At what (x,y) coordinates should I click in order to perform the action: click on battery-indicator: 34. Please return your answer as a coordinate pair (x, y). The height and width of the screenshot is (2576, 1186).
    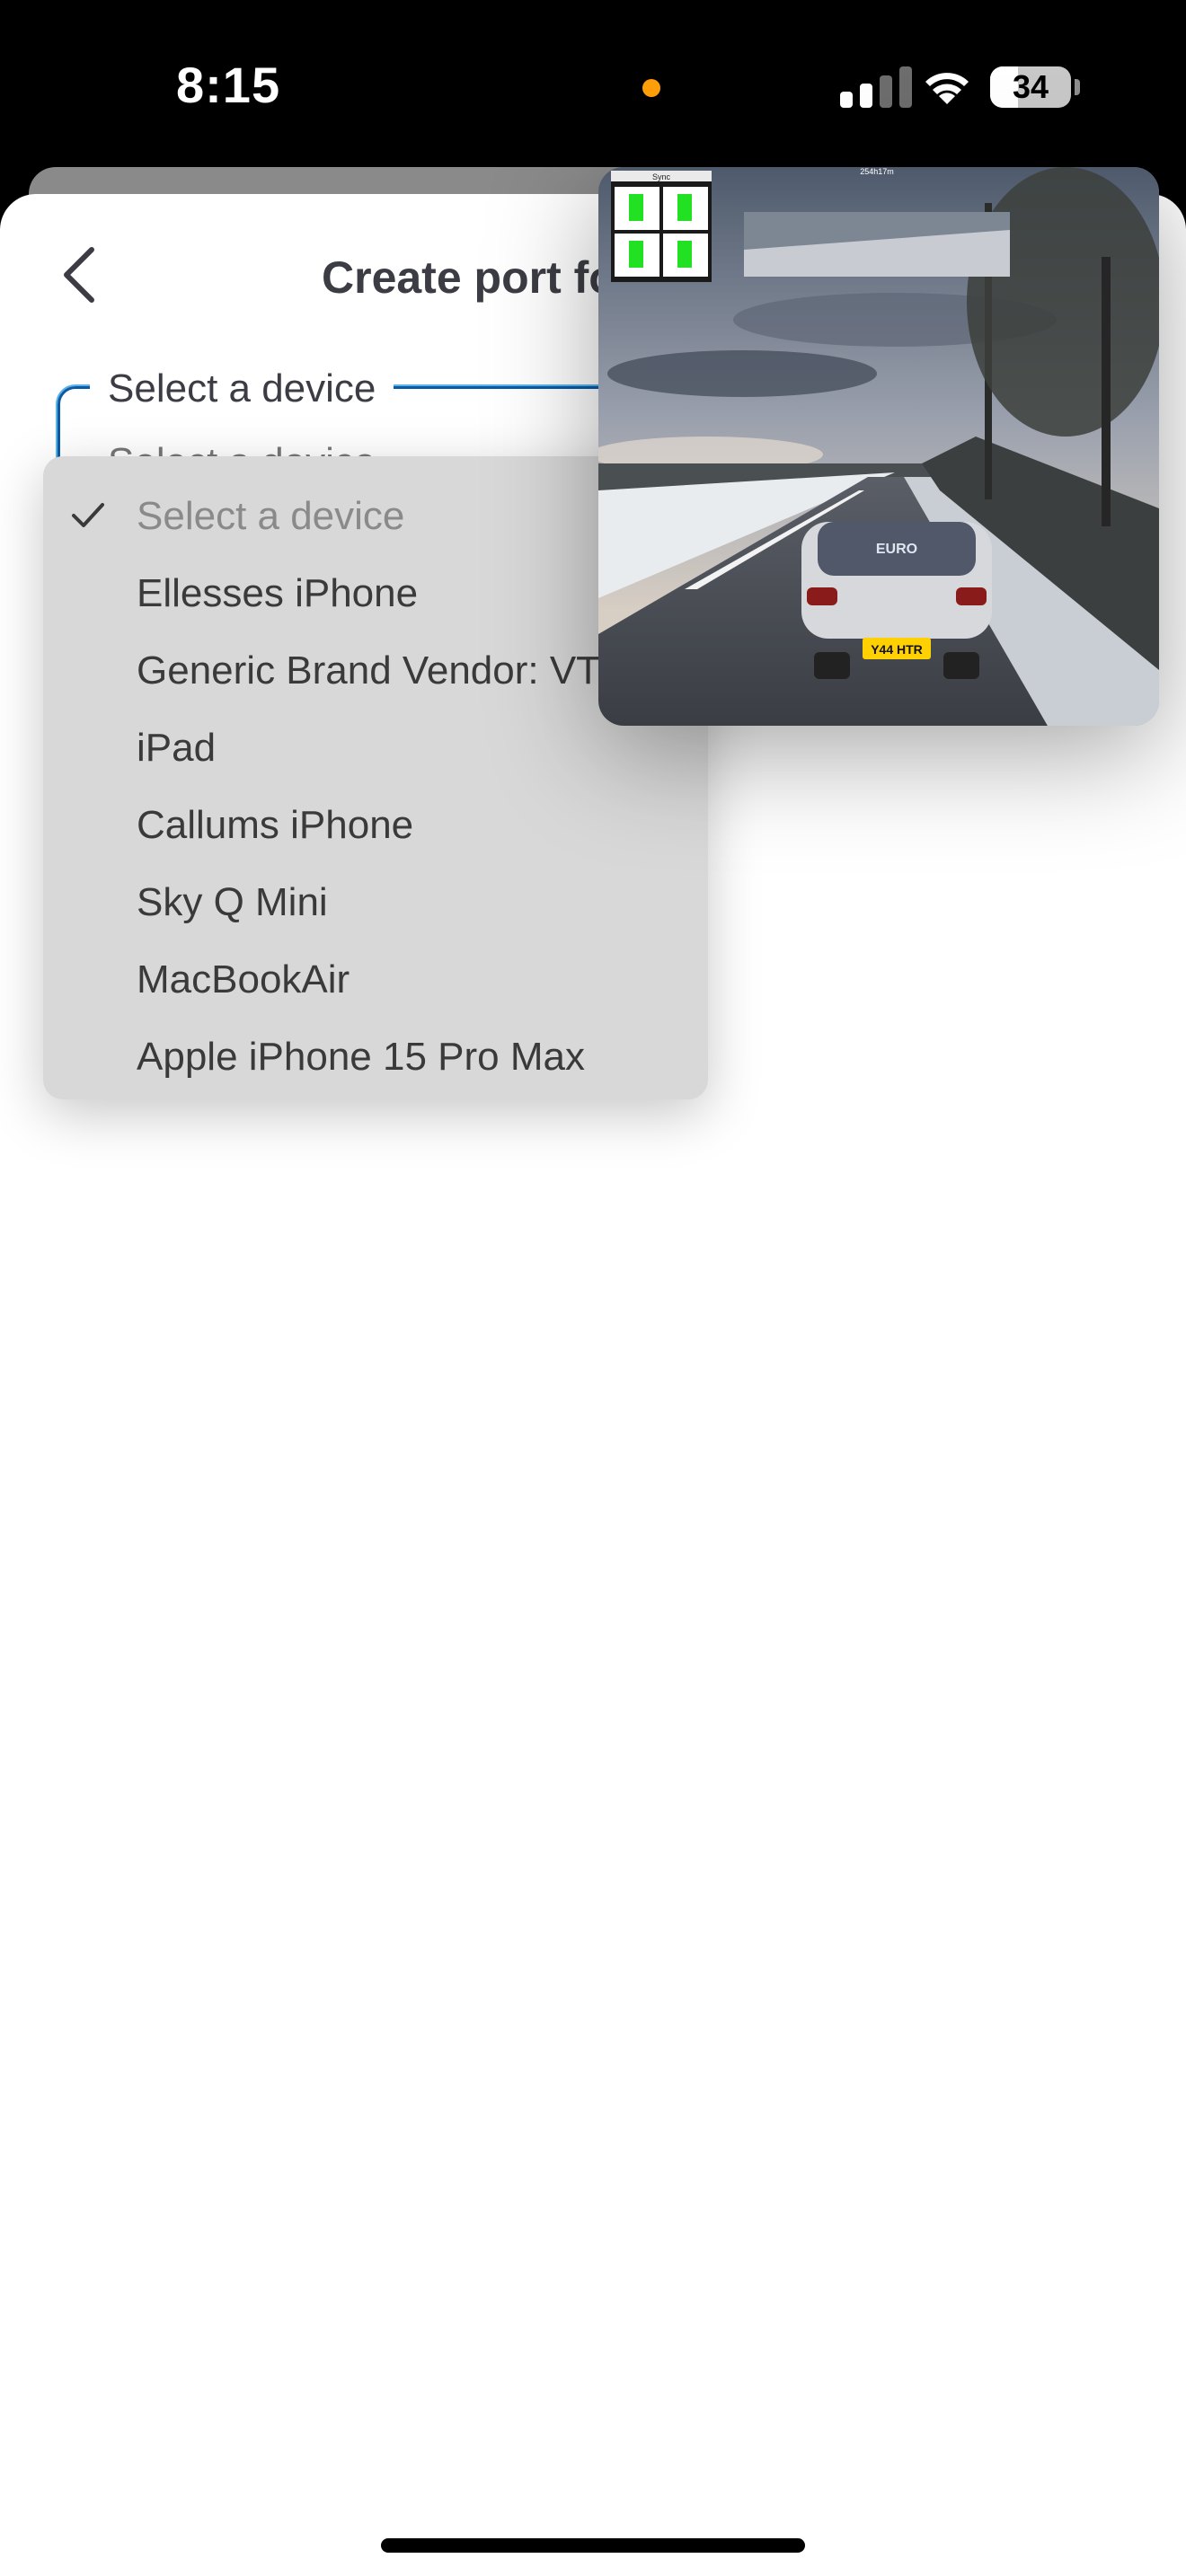
    Looking at the image, I should click on (1030, 87).